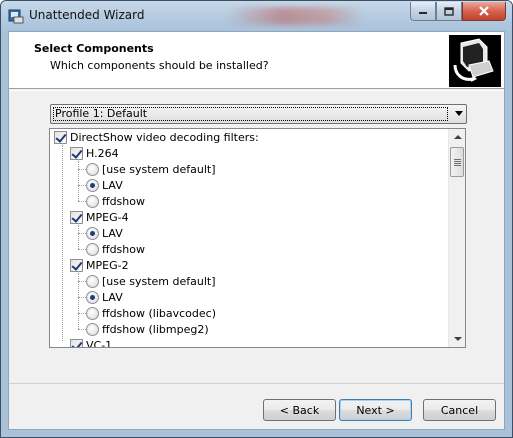 Image resolution: width=513 pixels, height=438 pixels. What do you see at coordinates (299, 410) in the screenshot?
I see `back-button: < Back` at bounding box center [299, 410].